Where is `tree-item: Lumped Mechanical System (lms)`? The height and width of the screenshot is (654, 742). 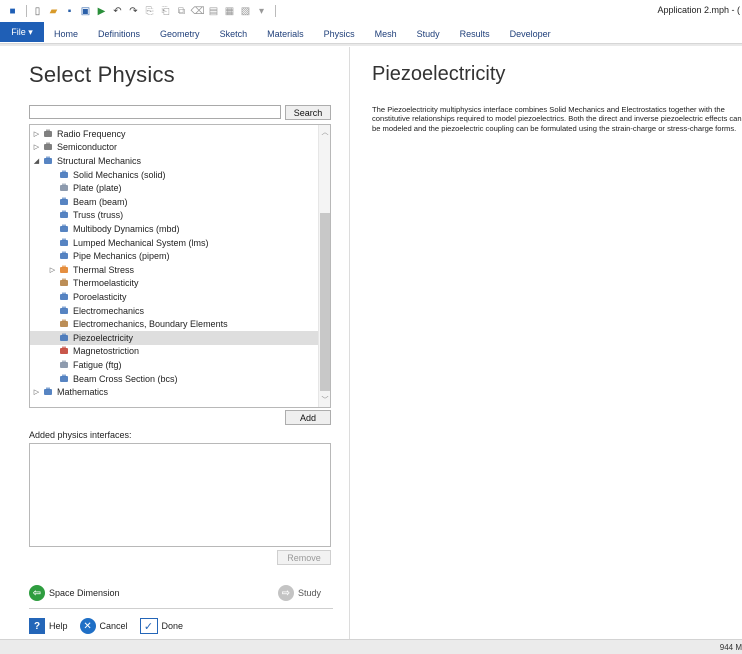
tree-item: Lumped Mechanical System (lms) is located at coordinates (174, 243).